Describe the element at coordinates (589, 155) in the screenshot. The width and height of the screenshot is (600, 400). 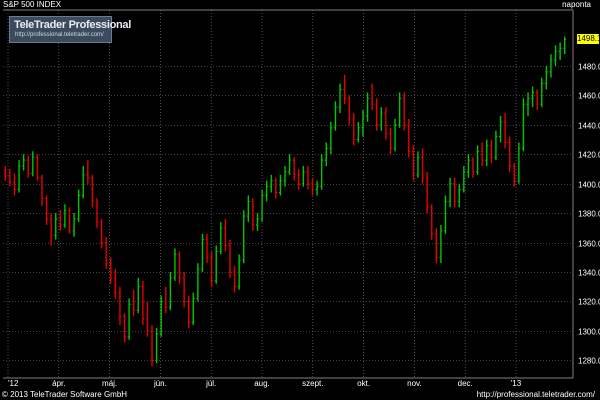
I see `y-tick-label: 1420.00` at that location.